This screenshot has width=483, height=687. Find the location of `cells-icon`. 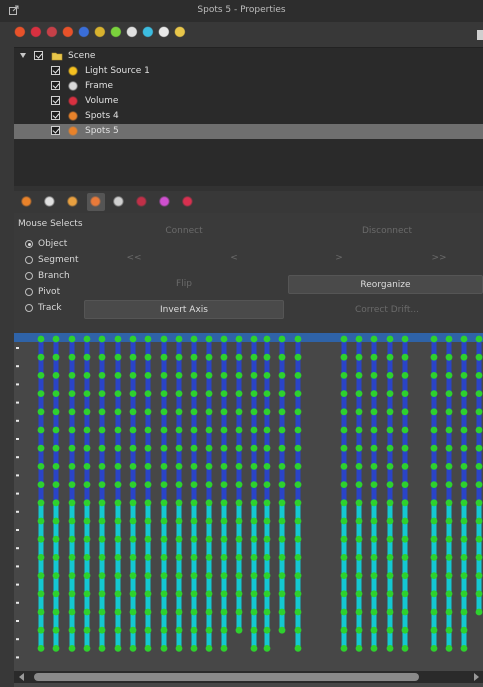

cells-icon is located at coordinates (100, 32).